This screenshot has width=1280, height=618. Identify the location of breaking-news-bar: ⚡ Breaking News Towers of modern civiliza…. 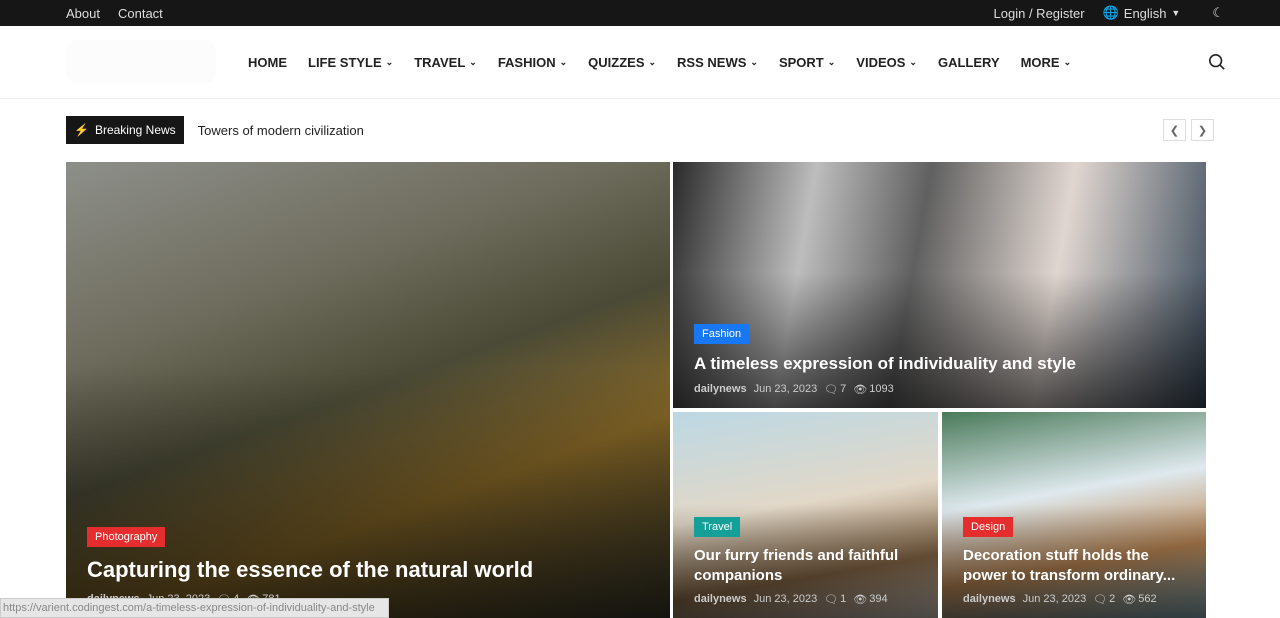
(640, 130).